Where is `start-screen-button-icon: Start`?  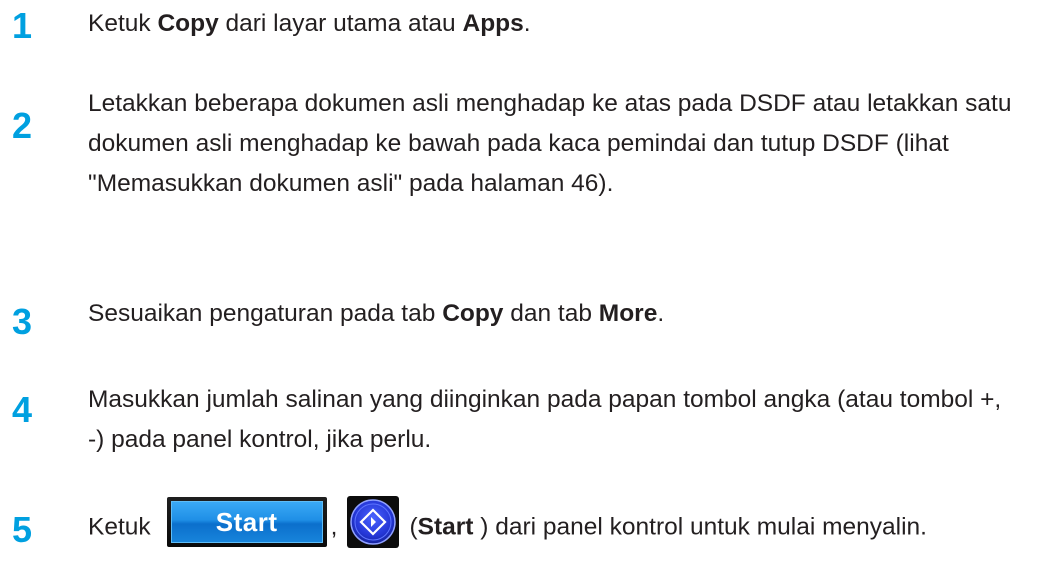 start-screen-button-icon: Start is located at coordinates (246, 522).